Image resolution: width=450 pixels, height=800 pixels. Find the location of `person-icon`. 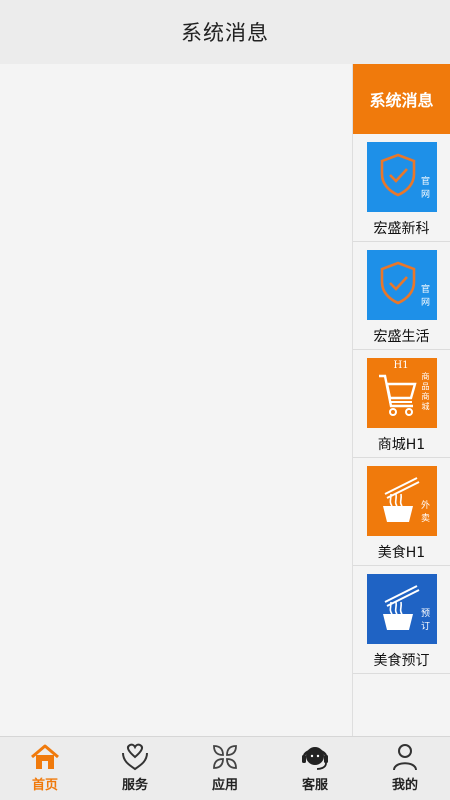

person-icon is located at coordinates (405, 757).